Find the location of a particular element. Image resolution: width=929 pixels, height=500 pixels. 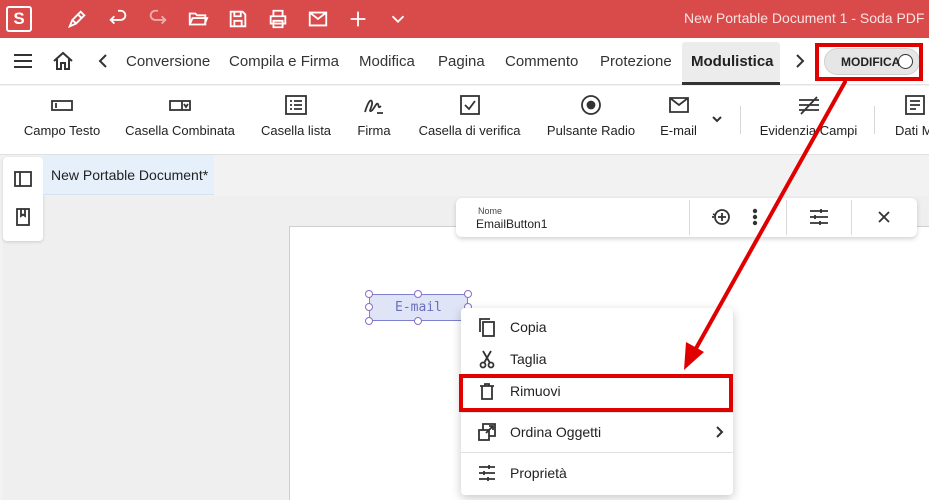

toggle-knob is located at coordinates (905, 61).